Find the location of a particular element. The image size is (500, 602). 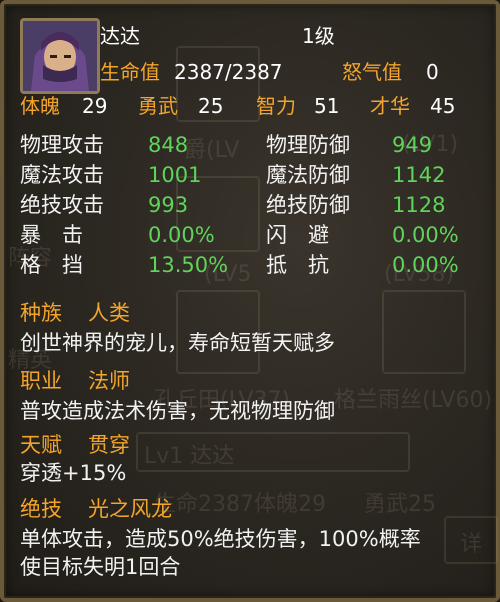

race-description: 创世神界的宠儿，寿命短暂天赋多 is located at coordinates (177, 343).